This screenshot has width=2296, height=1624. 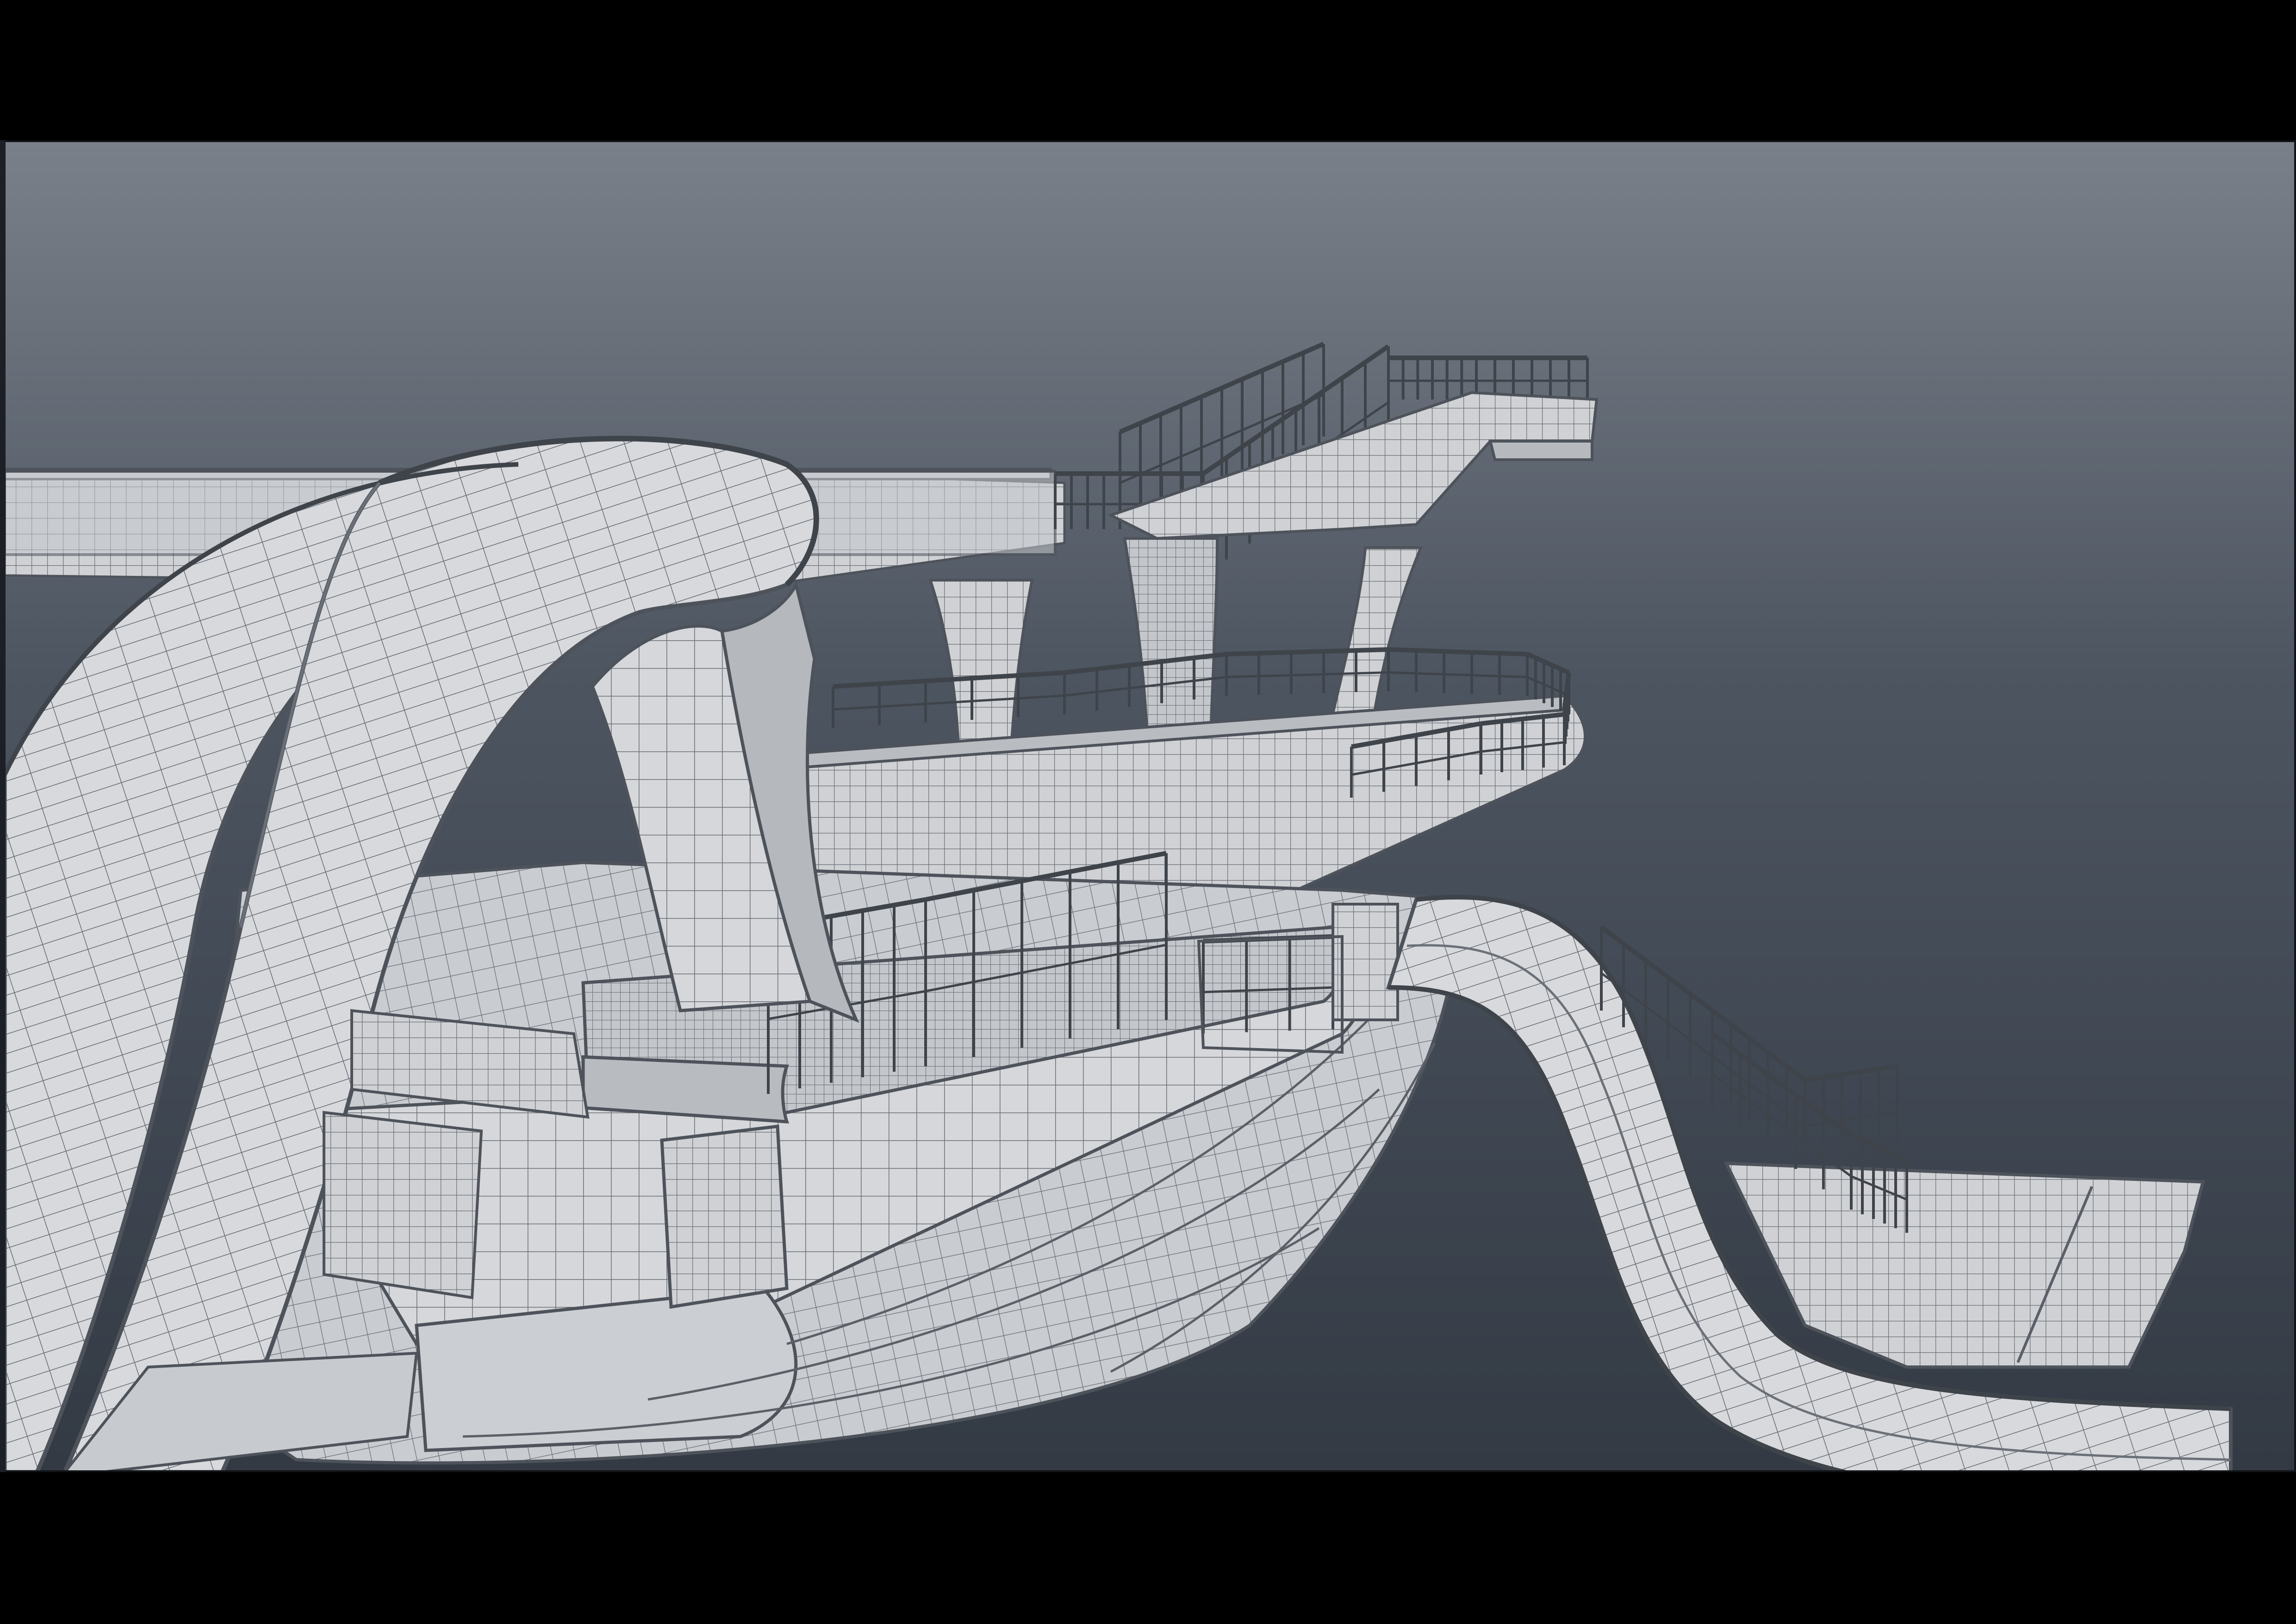 What do you see at coordinates (1148, 70) in the screenshot?
I see `letterbox-top` at bounding box center [1148, 70].